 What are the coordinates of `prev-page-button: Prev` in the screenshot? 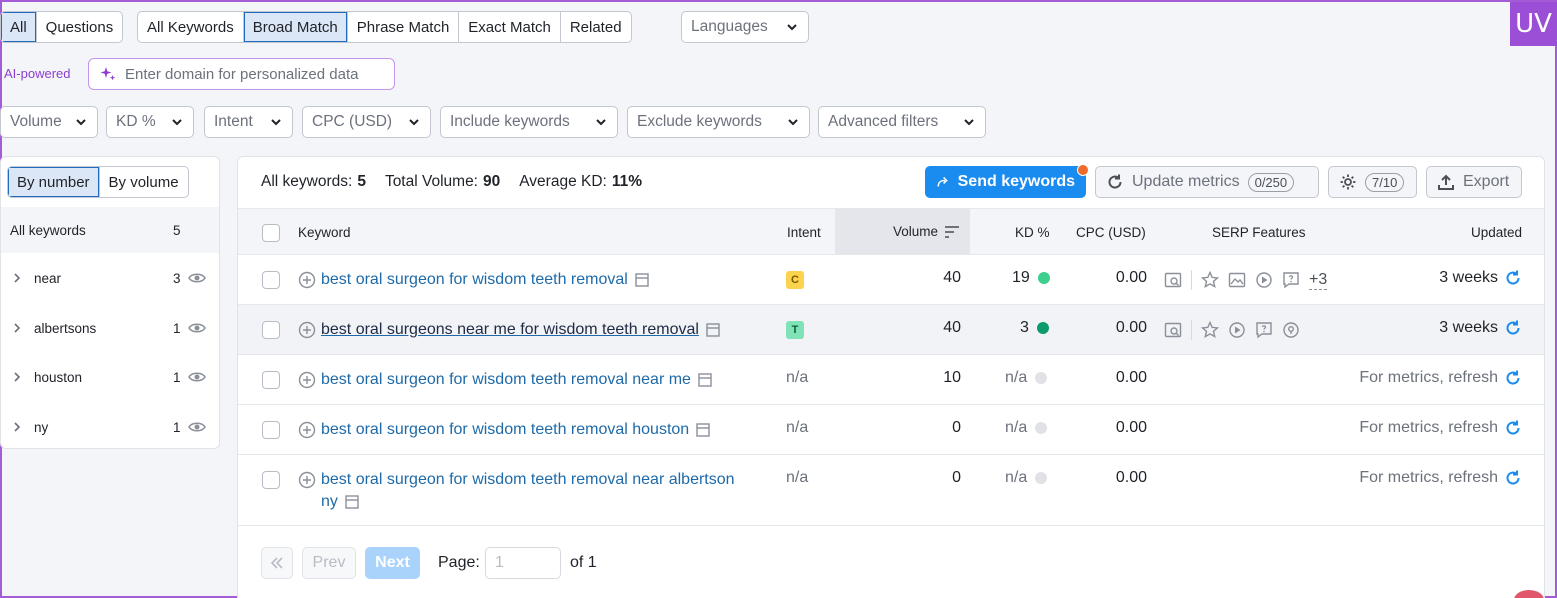 It's located at (329, 563).